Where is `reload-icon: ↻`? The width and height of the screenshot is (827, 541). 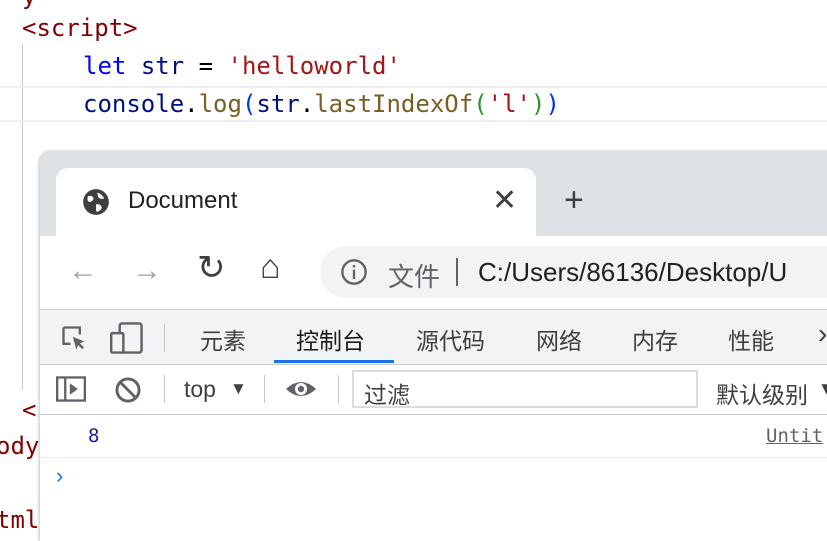
reload-icon: ↻ is located at coordinates (211, 268).